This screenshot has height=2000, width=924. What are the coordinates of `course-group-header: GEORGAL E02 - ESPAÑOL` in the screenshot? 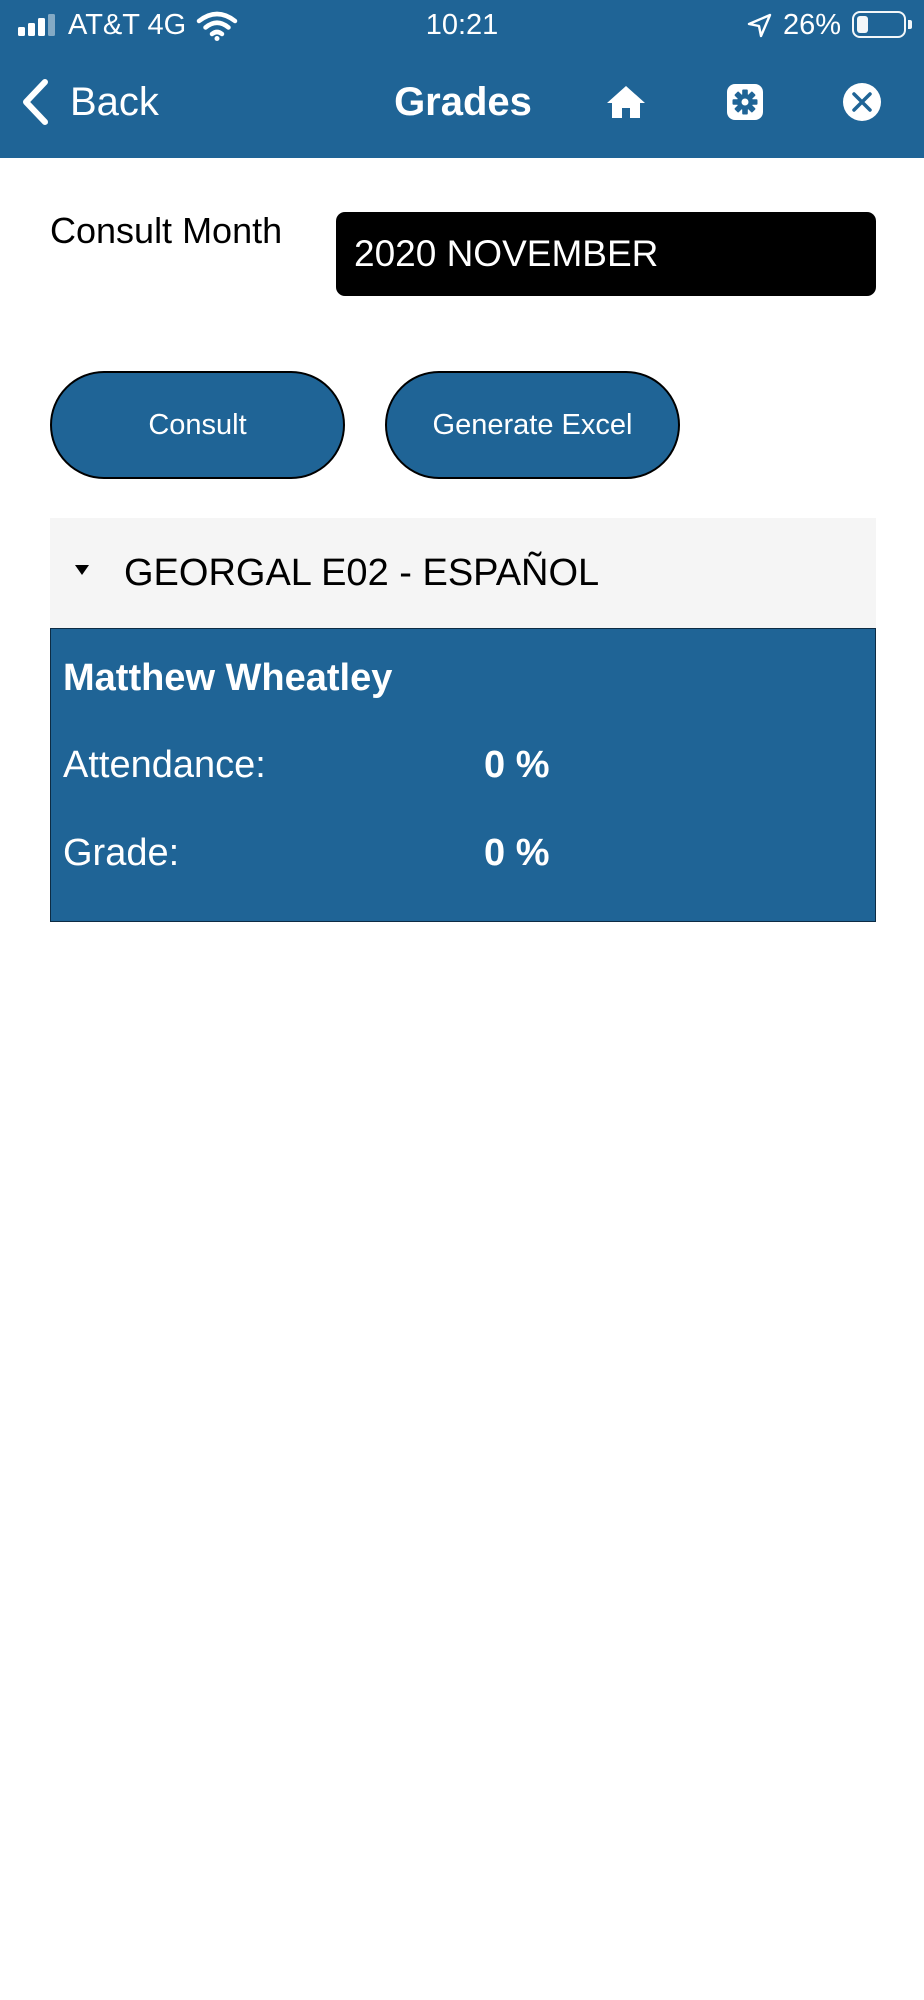 It's located at (463, 573).